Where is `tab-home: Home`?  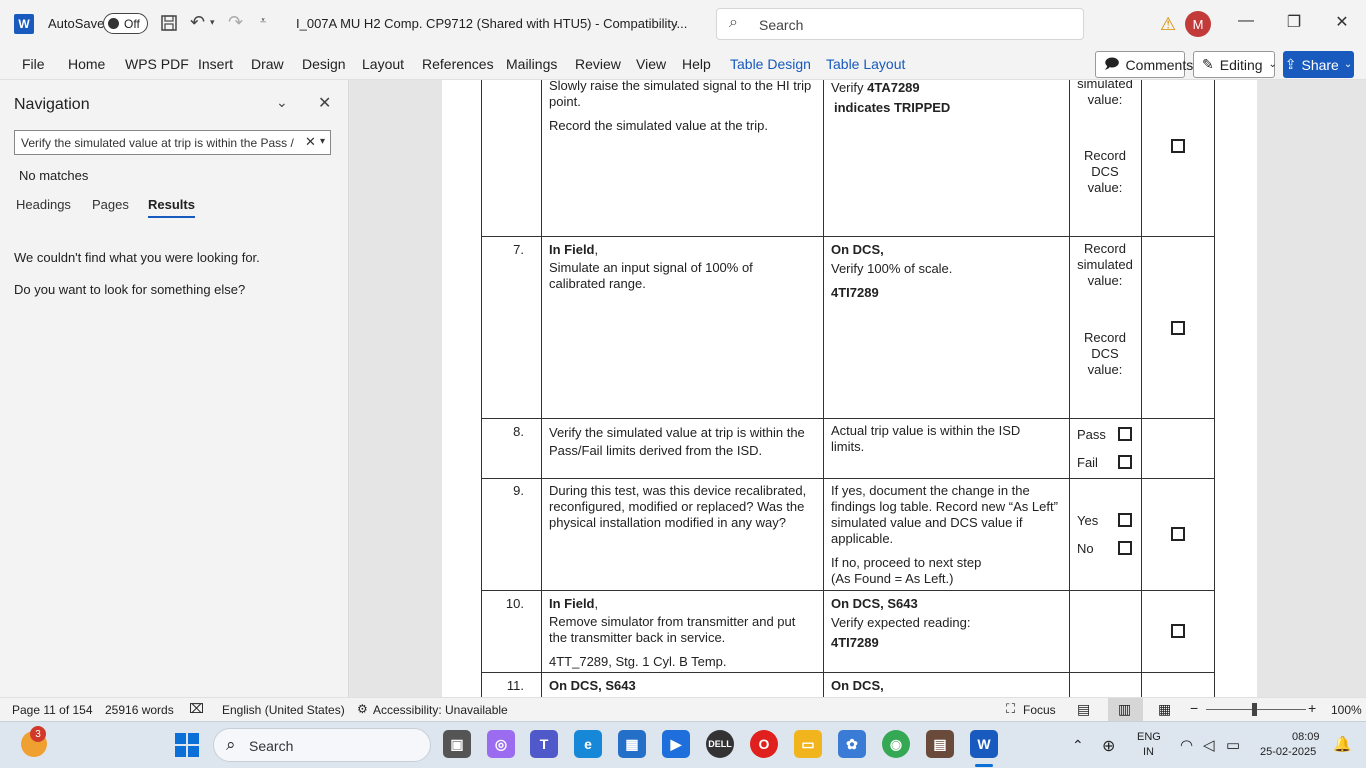
tab-home: Home is located at coordinates (86, 64).